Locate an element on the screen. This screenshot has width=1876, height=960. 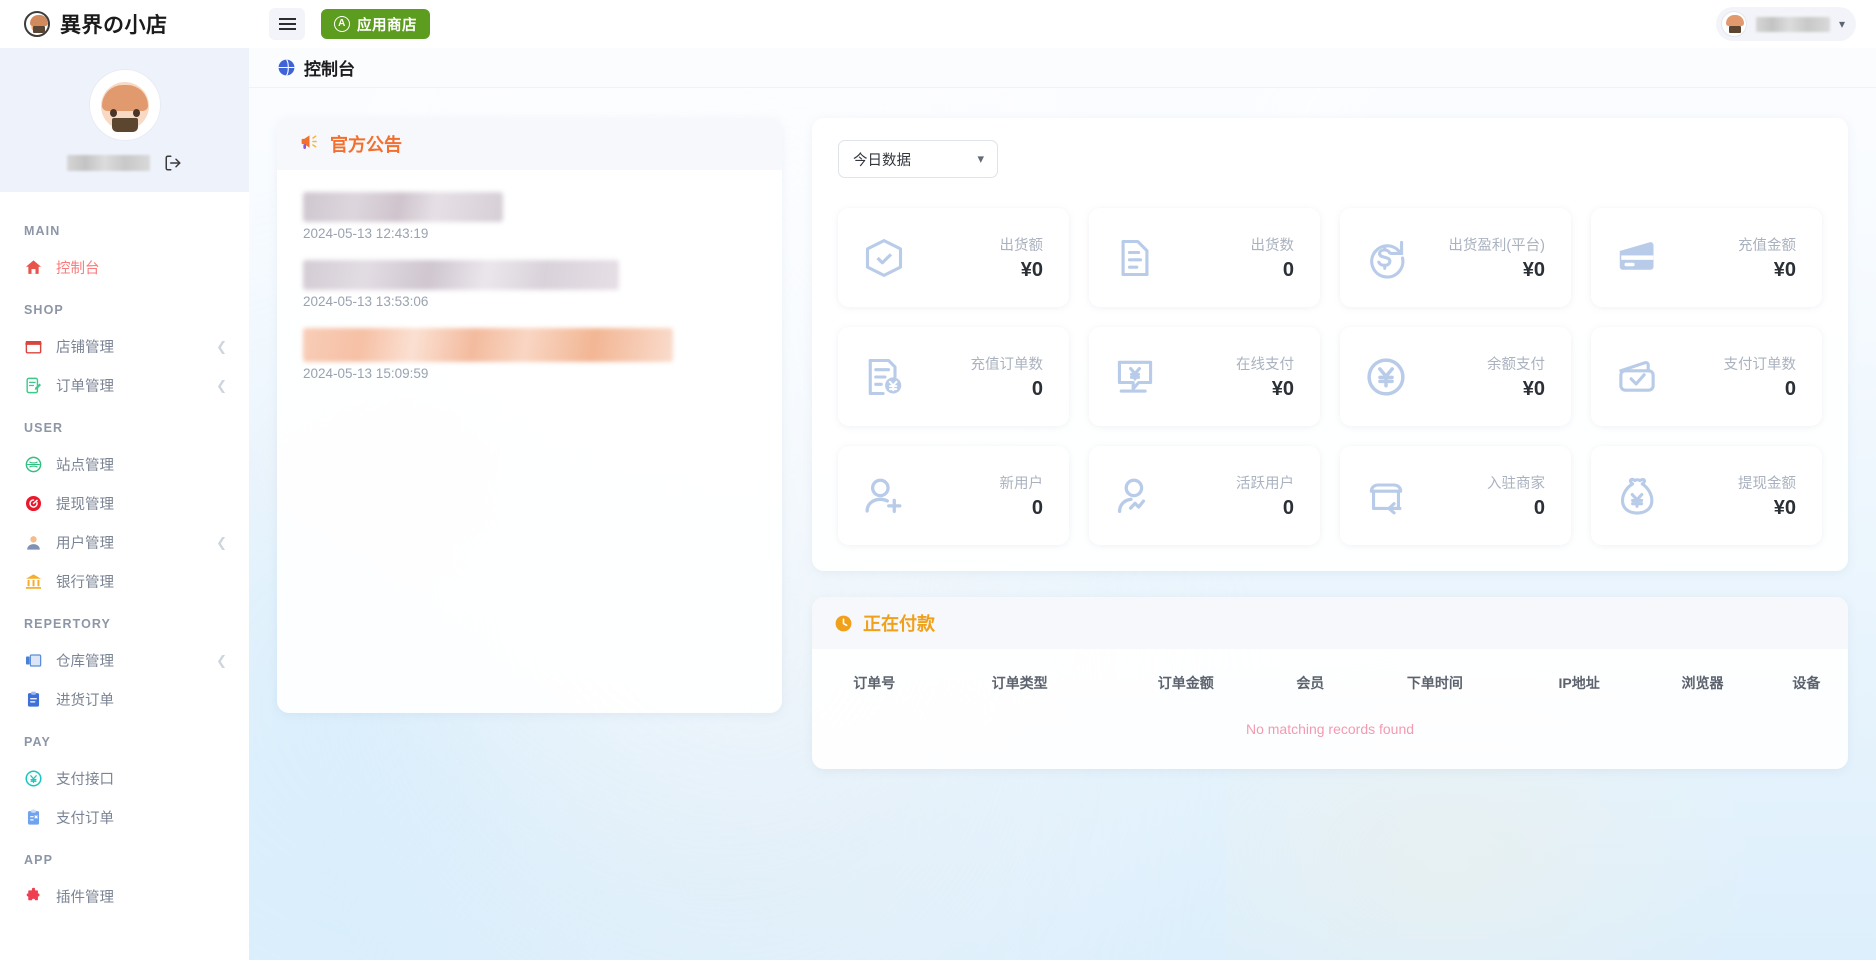
sidebar: 異界の小店 MAIN 控制台 SHOP 店铺管理 ❮ 订单管理 ❮ USER 站点管理 提现管理用 is located at coordinates (124, 480).